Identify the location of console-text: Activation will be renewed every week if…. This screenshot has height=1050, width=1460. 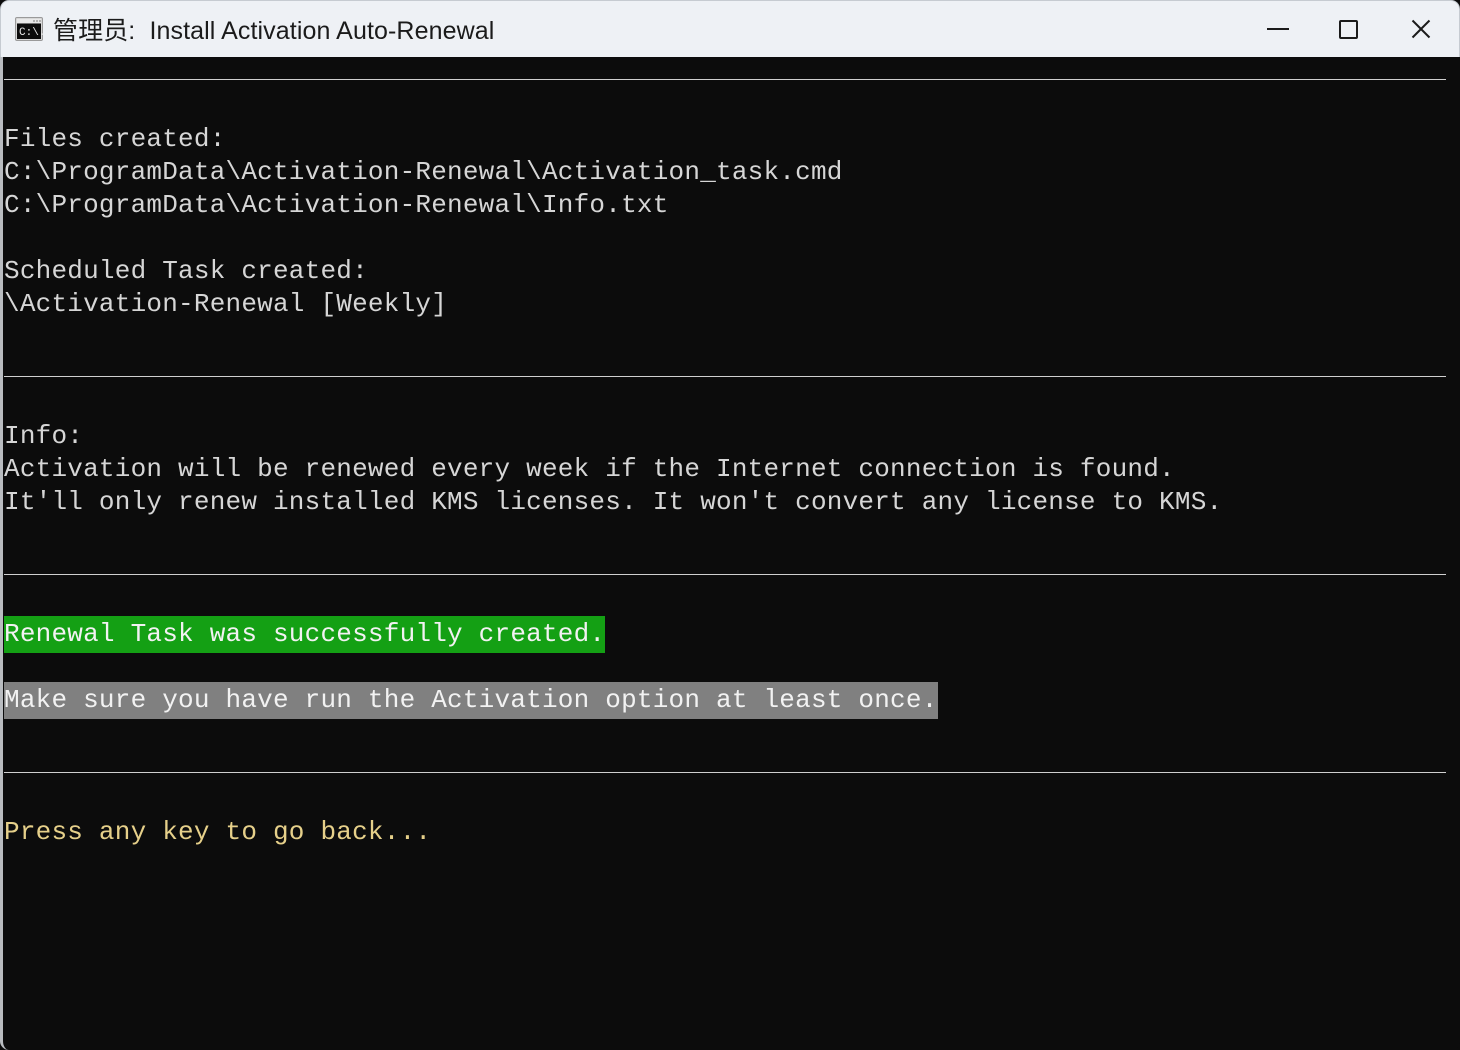
(589, 469).